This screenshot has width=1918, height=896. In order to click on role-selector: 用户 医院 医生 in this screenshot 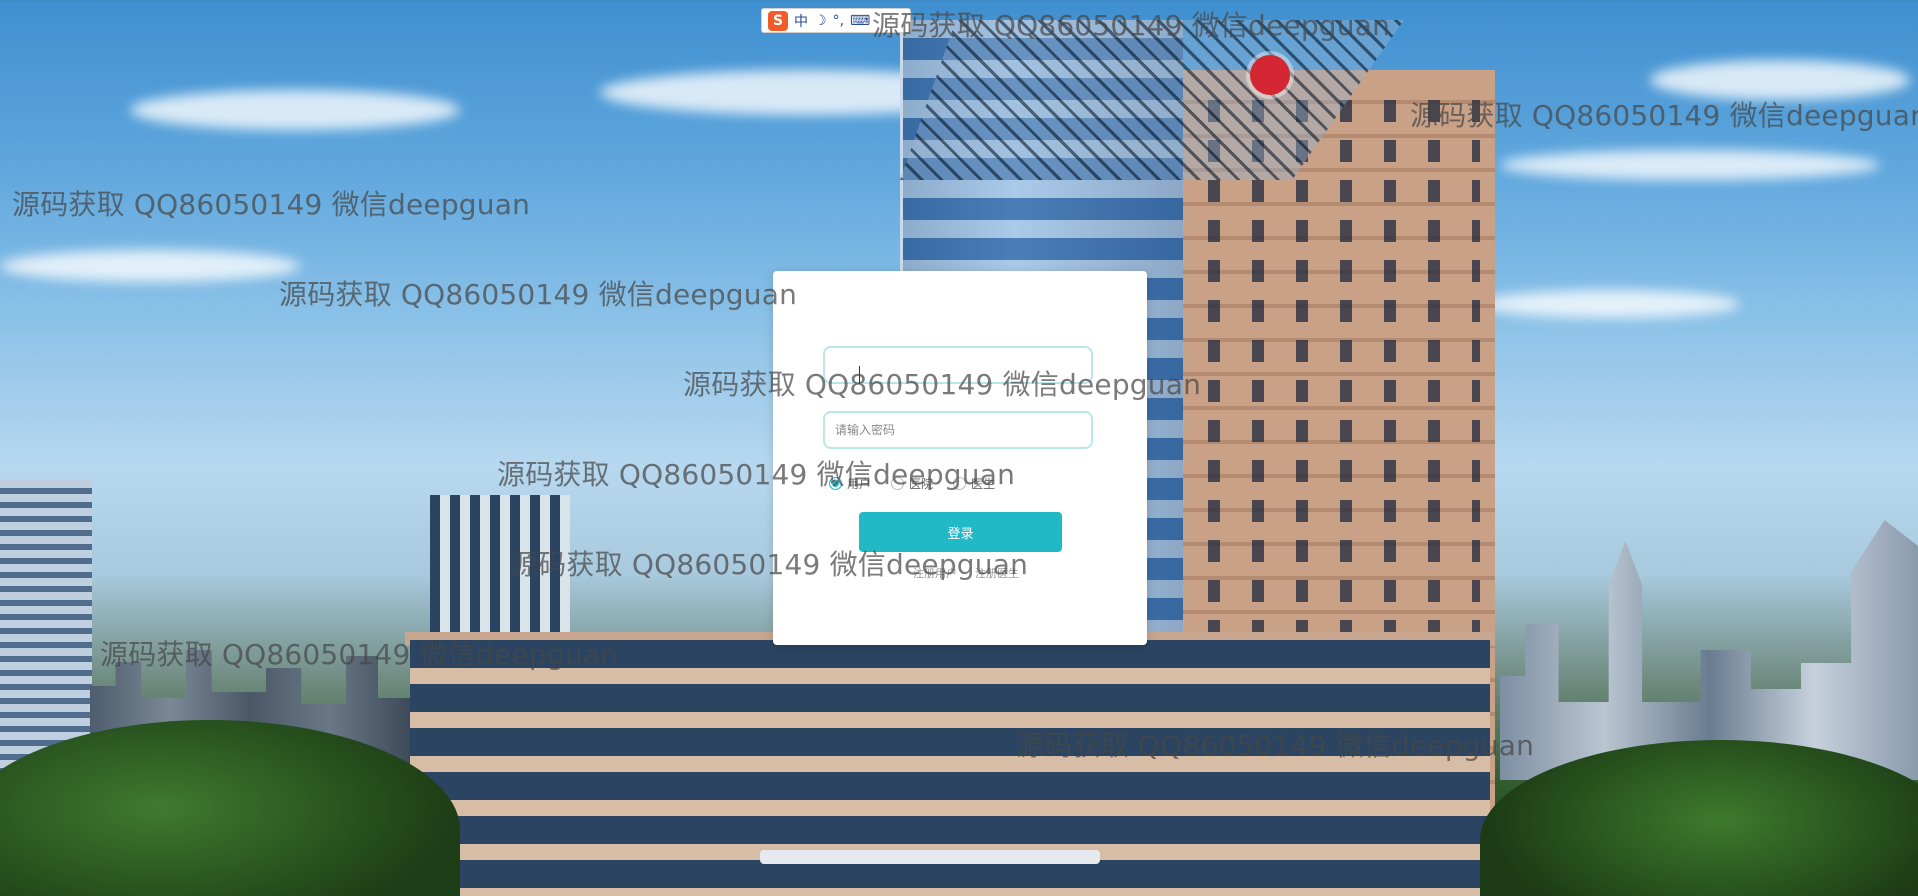, I will do `click(912, 483)`.